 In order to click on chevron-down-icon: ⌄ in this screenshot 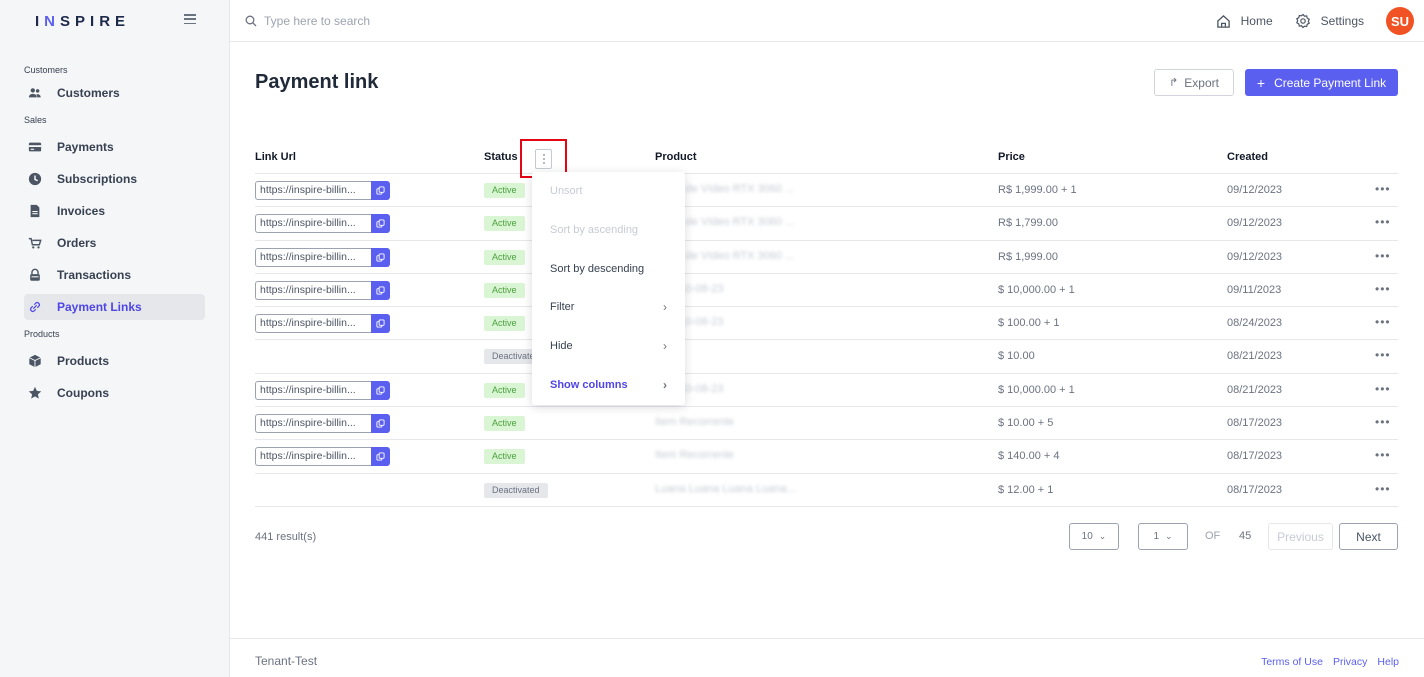, I will do `click(1169, 536)`.